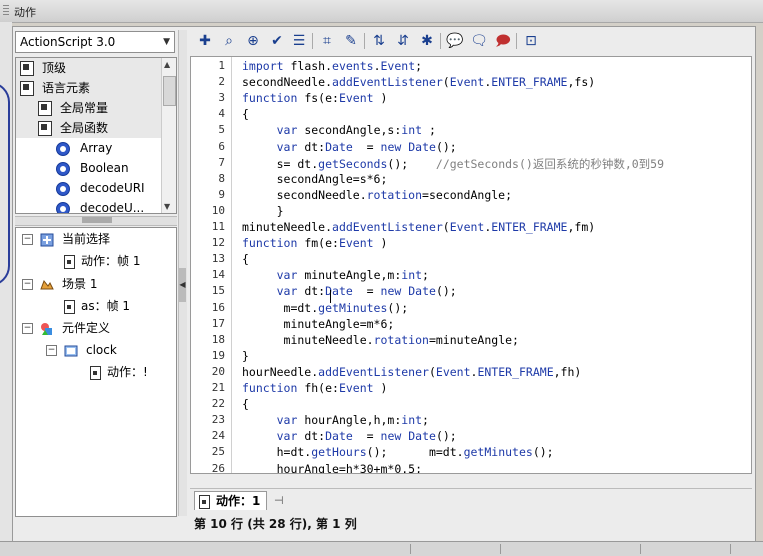  Describe the element at coordinates (253, 41) in the screenshot. I see `target-icon: ⊕` at that location.